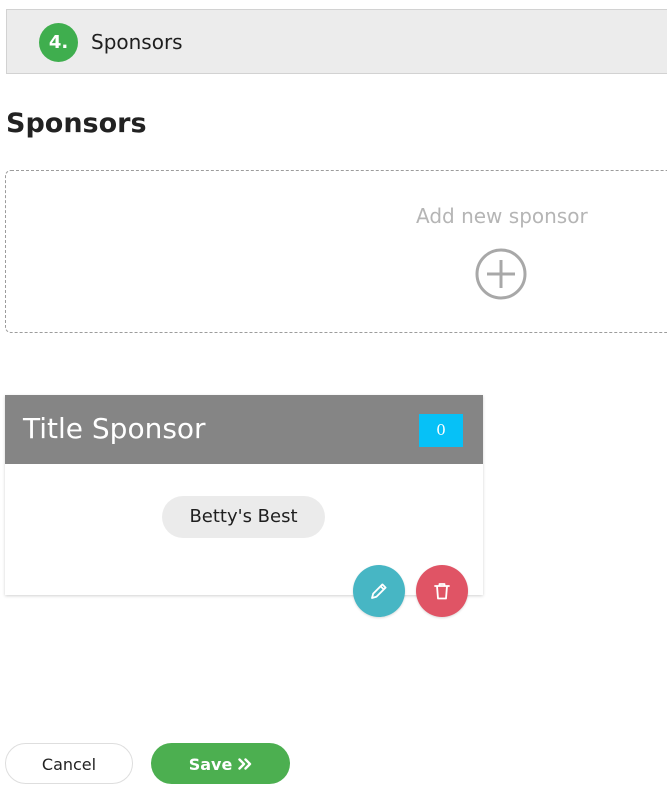 Image resolution: width=667 pixels, height=801 pixels. What do you see at coordinates (210, 764) in the screenshot?
I see `save-button-label: Save` at bounding box center [210, 764].